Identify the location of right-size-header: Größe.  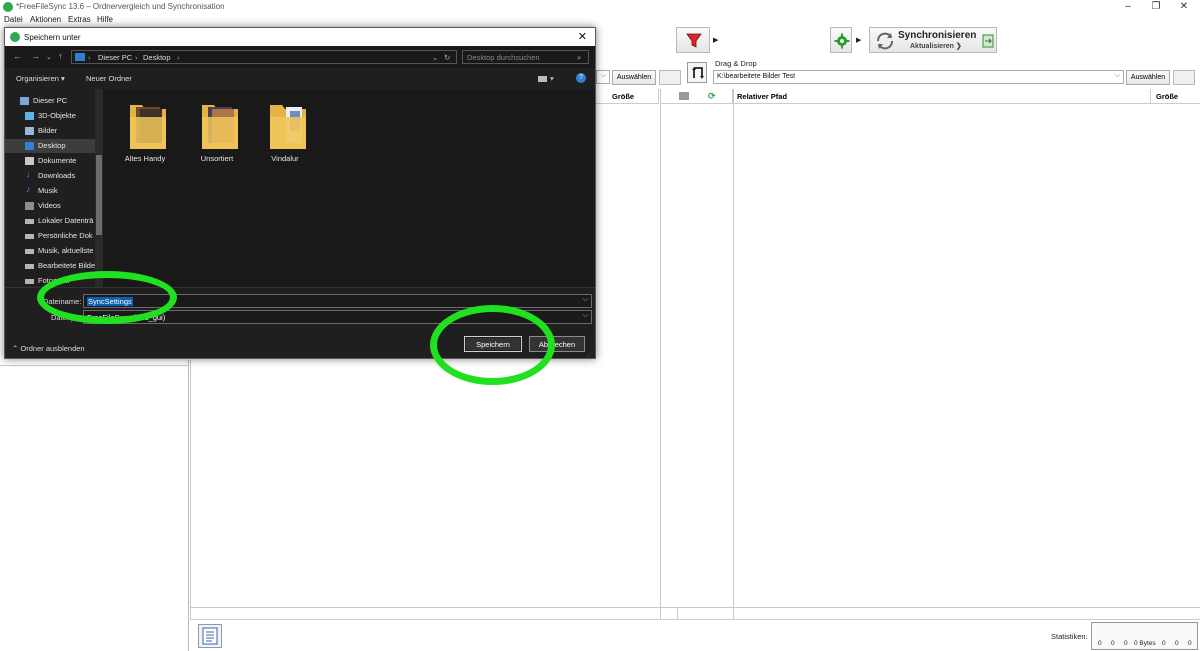
(1175, 96).